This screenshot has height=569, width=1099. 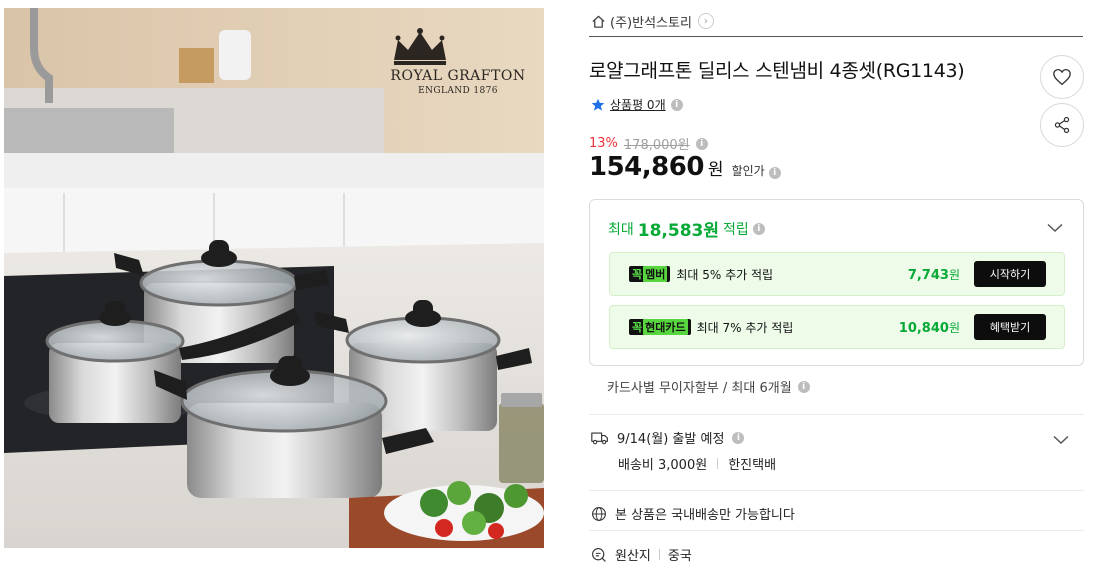 What do you see at coordinates (663, 465) in the screenshot?
I see `shipping-fee: 배송비 3,000원` at bounding box center [663, 465].